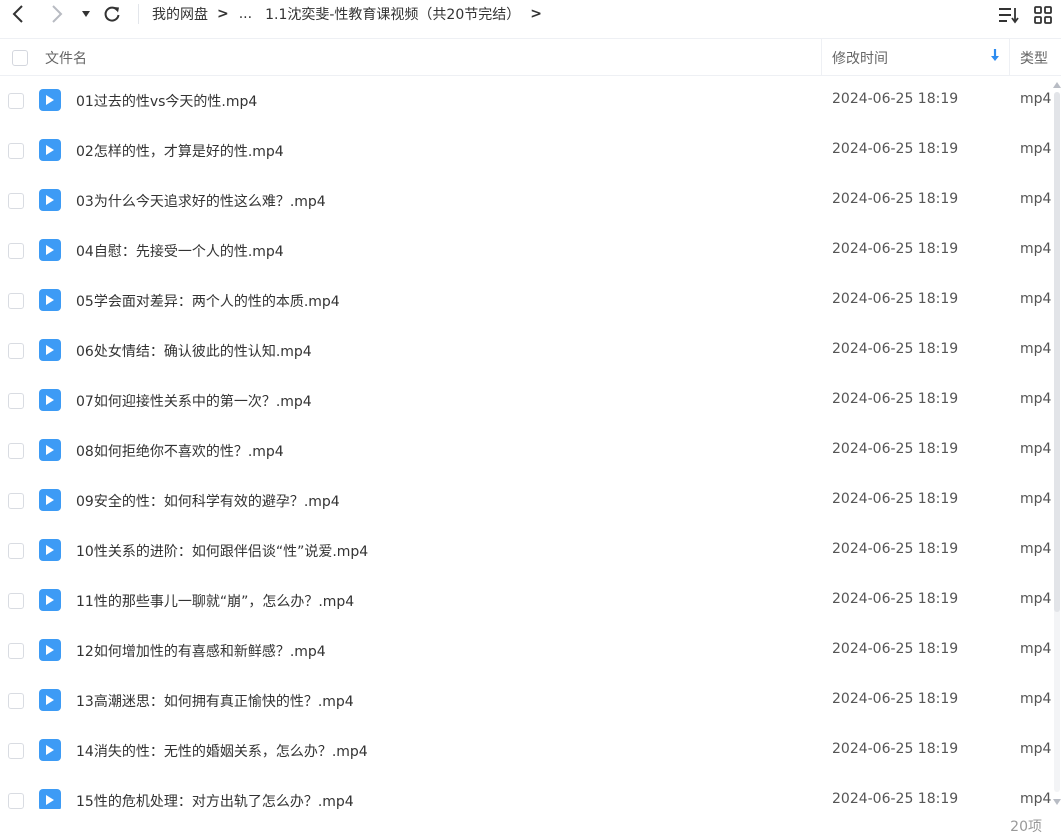 The height and width of the screenshot is (839, 1061). I want to click on file-name: 14消失的性：无性的婚姻关系，怎么办？.mp4, so click(222, 751).